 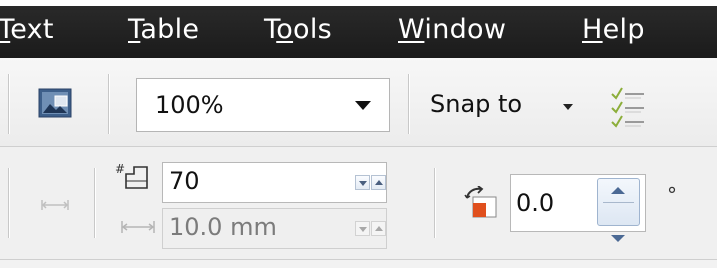 I want to click on distance-decrement, so click(x=362, y=228).